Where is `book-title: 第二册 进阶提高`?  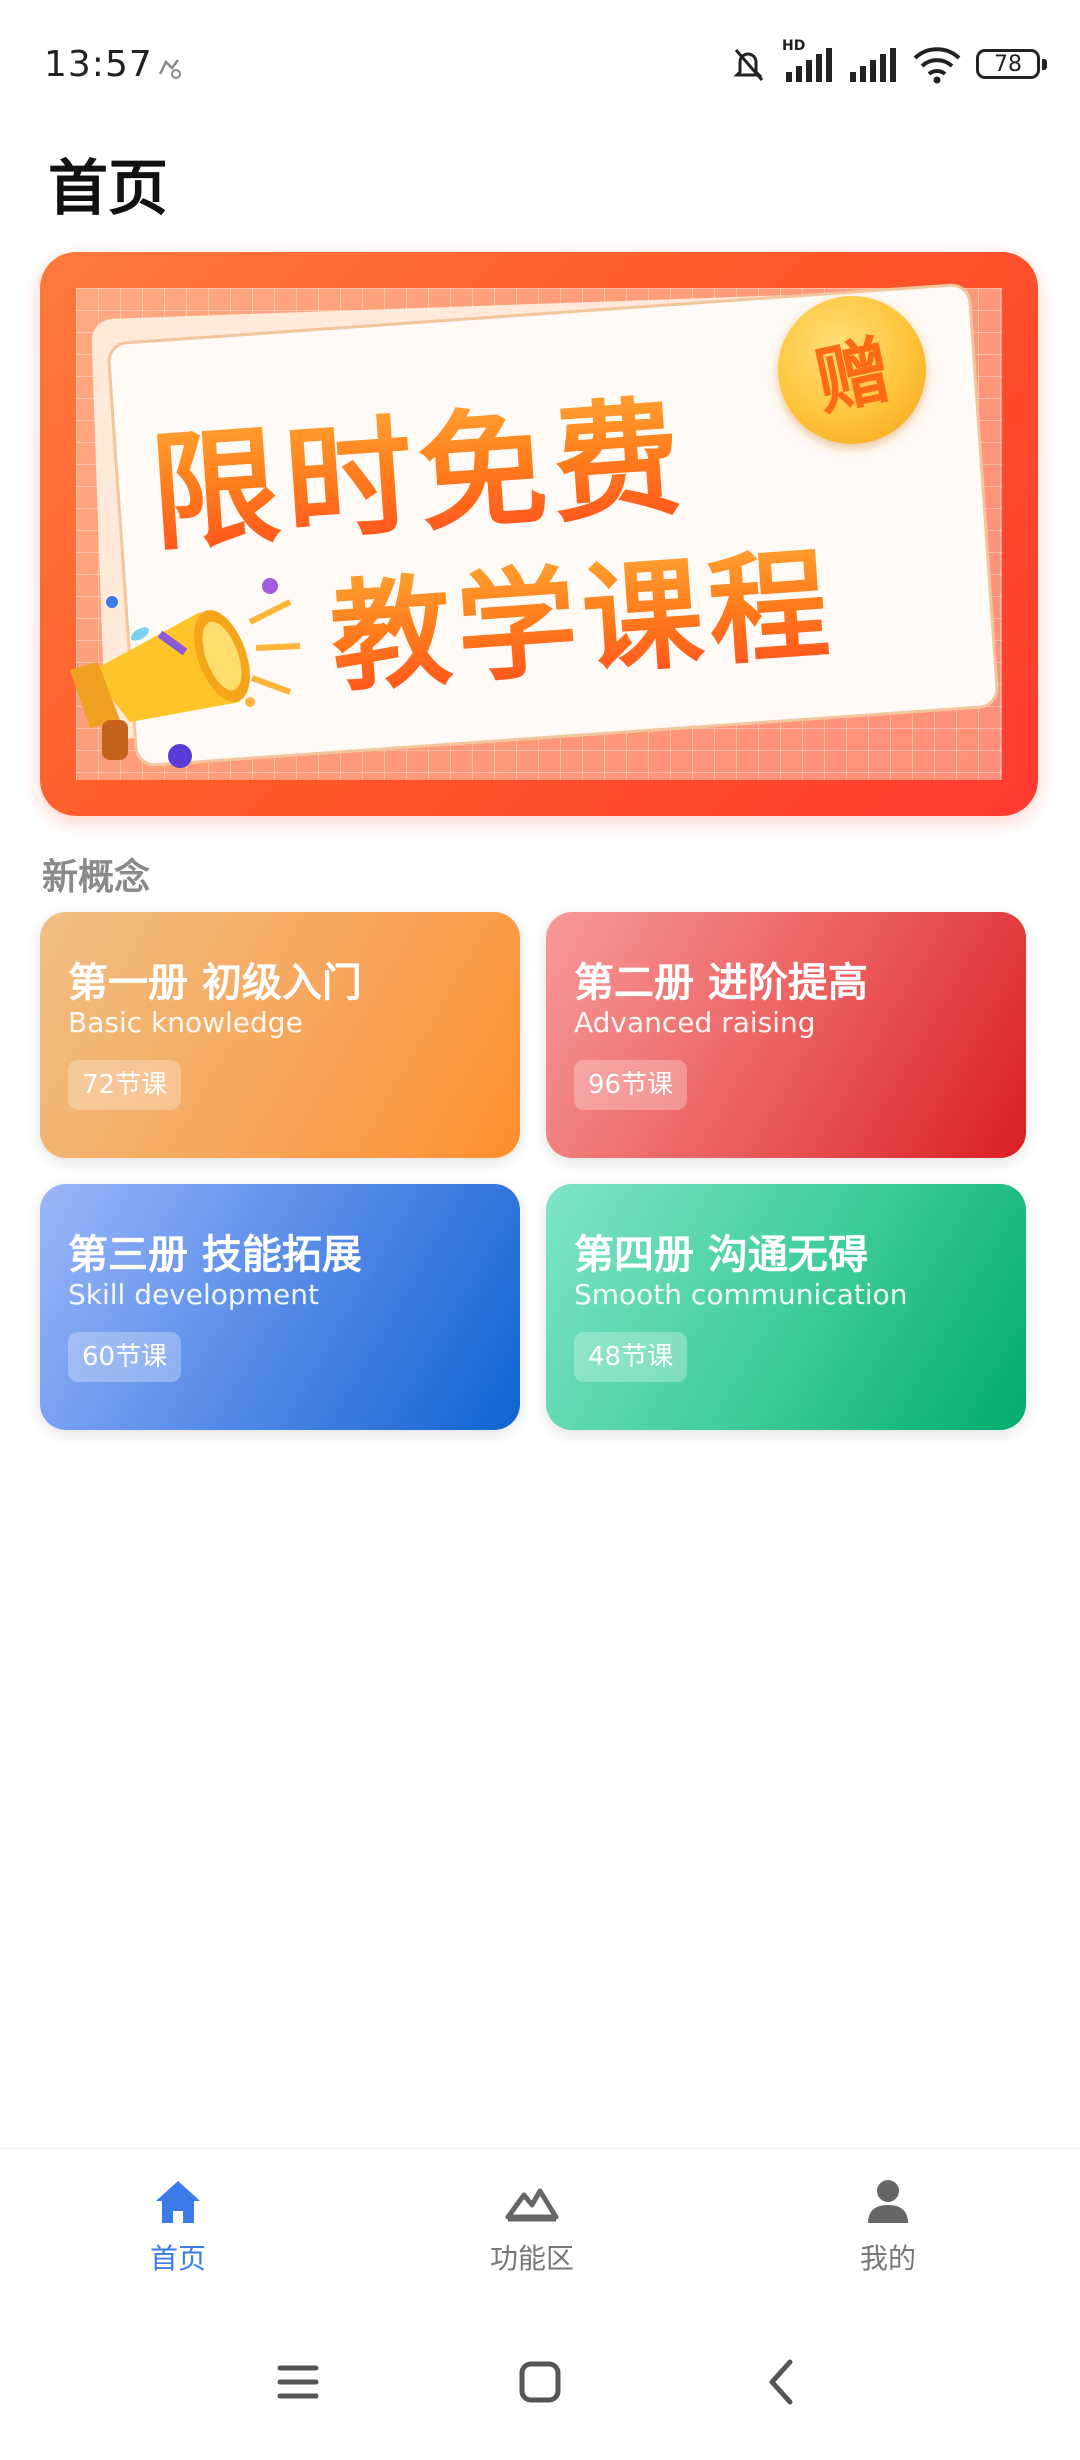
book-title: 第二册 进阶提高 is located at coordinates (721, 983).